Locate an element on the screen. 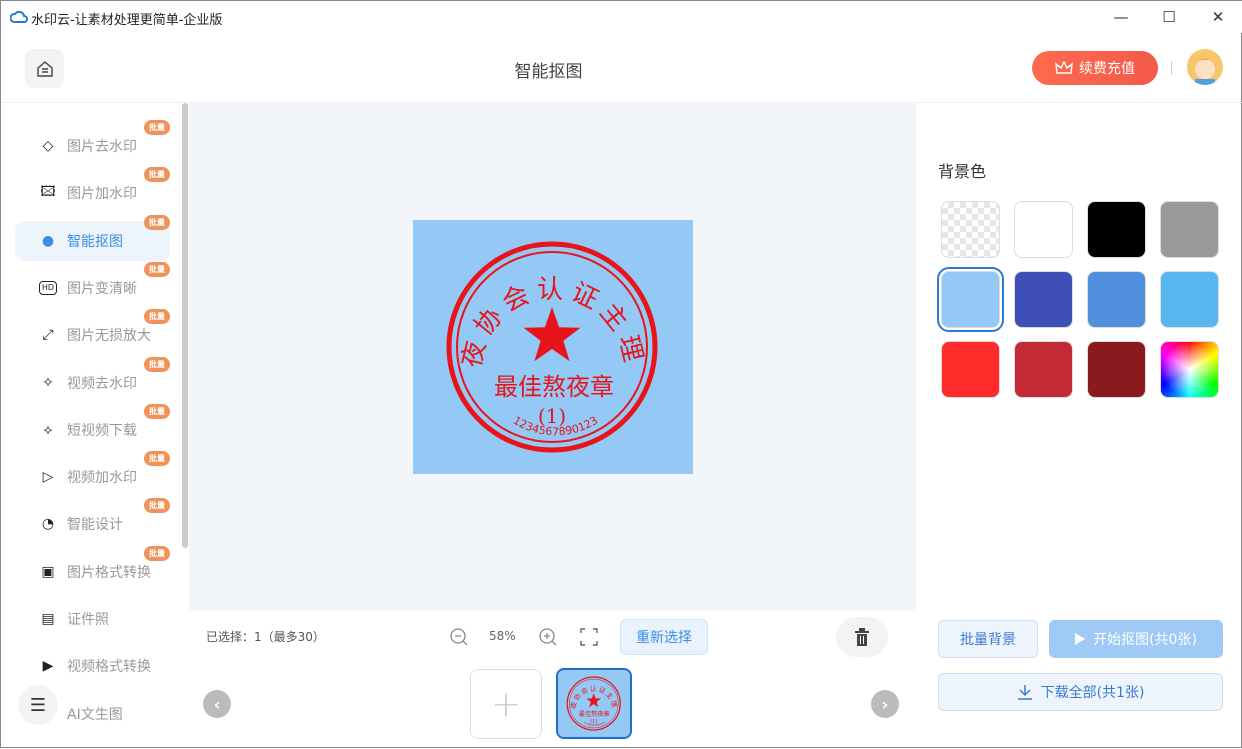 The image size is (1242, 749). avatar-icon is located at coordinates (1205, 71).